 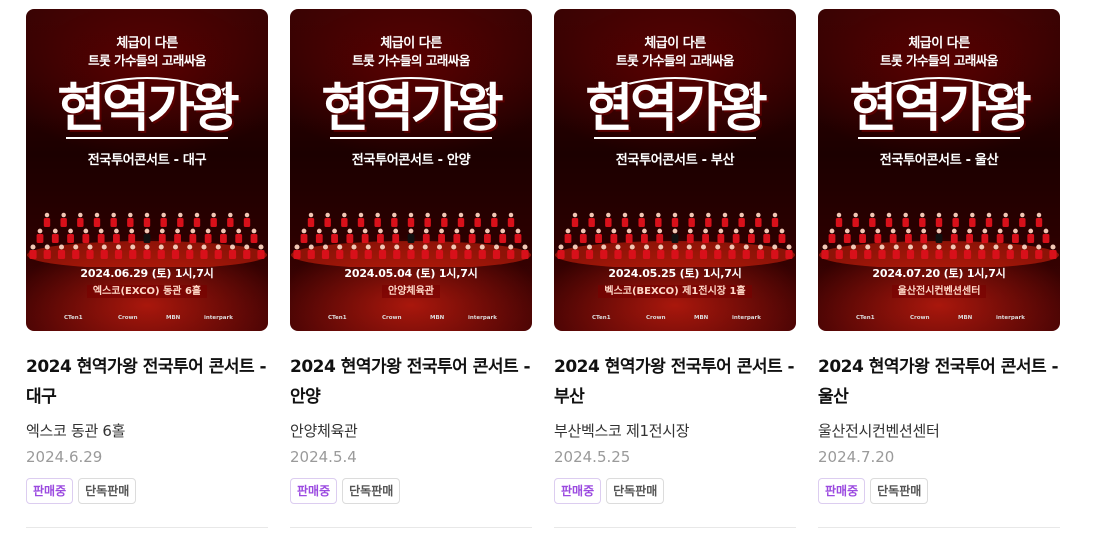 I want to click on poster-date: 2024.07.20 (토) 1시,7시, so click(x=939, y=273).